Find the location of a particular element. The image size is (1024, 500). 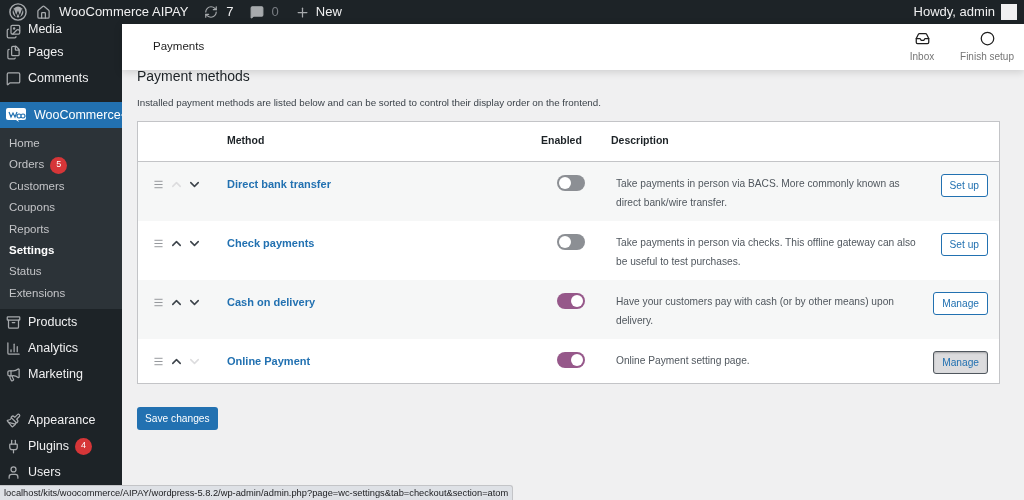

sidebar-item: Plugins 4 is located at coordinates (61, 446).